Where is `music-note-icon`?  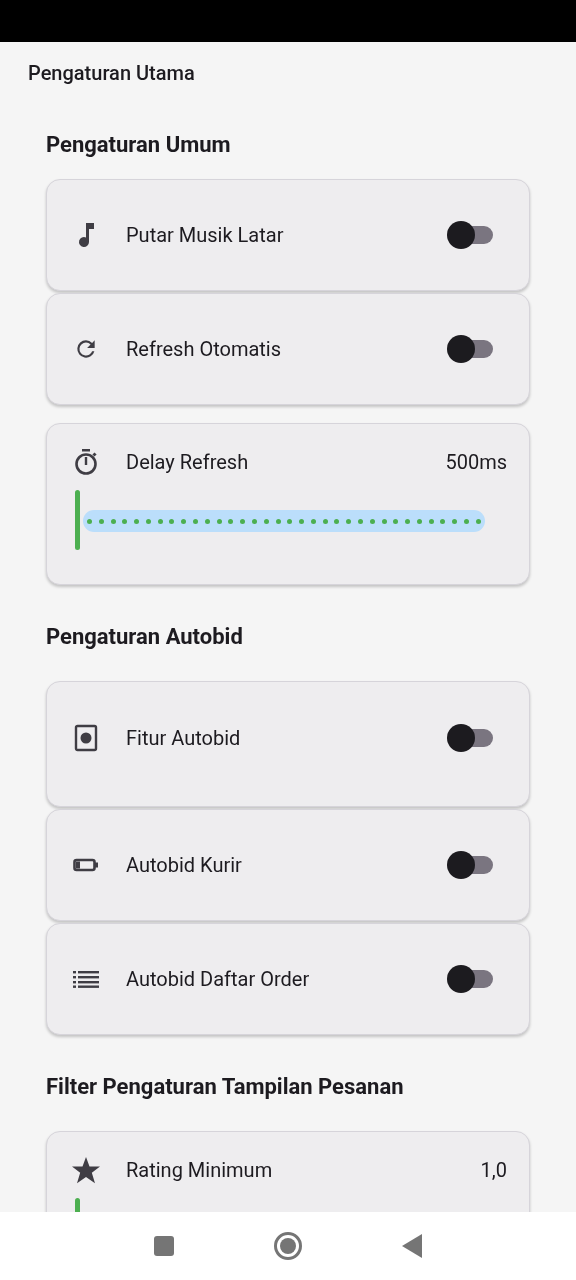
music-note-icon is located at coordinates (86, 235).